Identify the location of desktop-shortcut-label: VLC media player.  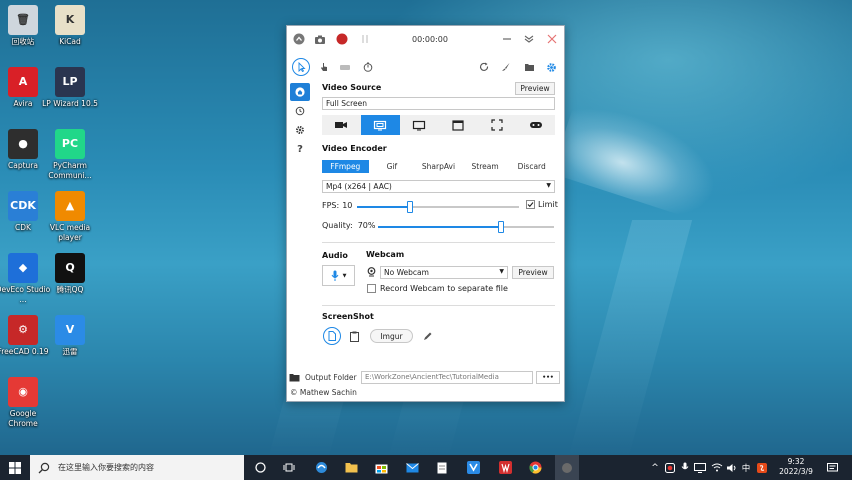
(70, 232).